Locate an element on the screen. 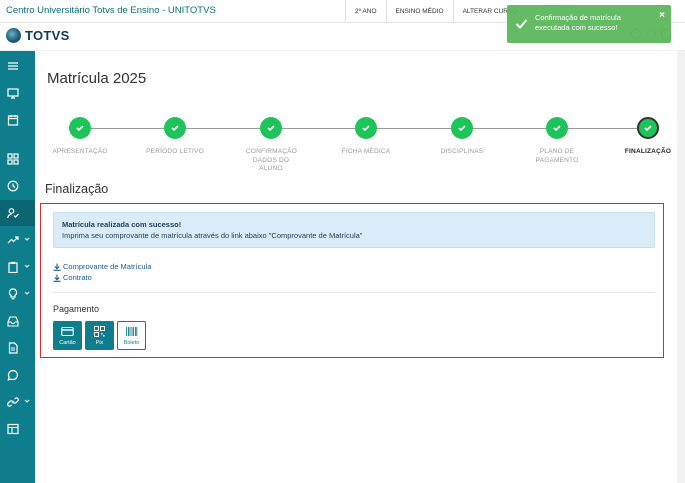 This screenshot has height=483, width=685. comprovante-link-label: Comprovante de Matrícula is located at coordinates (107, 266).